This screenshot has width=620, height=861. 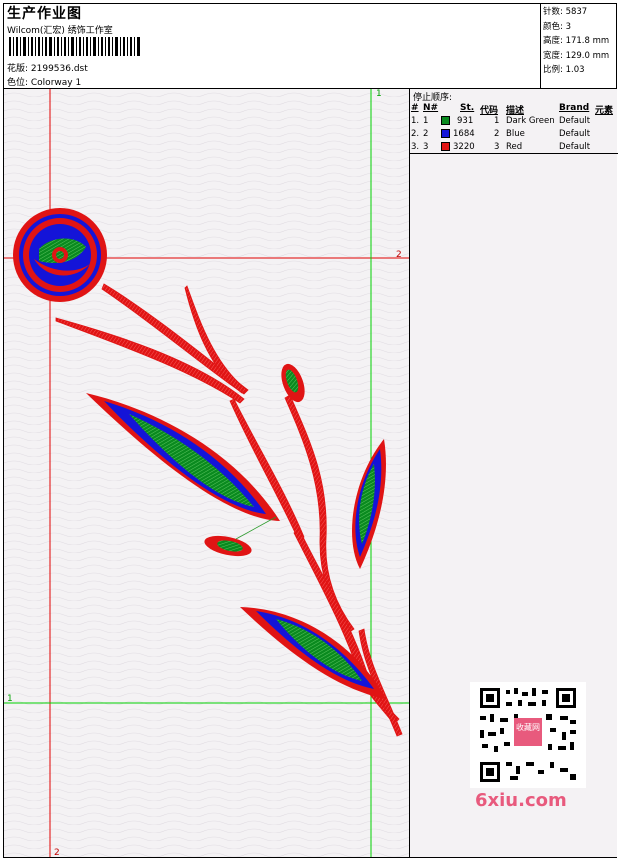 I want to click on barcode, so click(x=74, y=46).